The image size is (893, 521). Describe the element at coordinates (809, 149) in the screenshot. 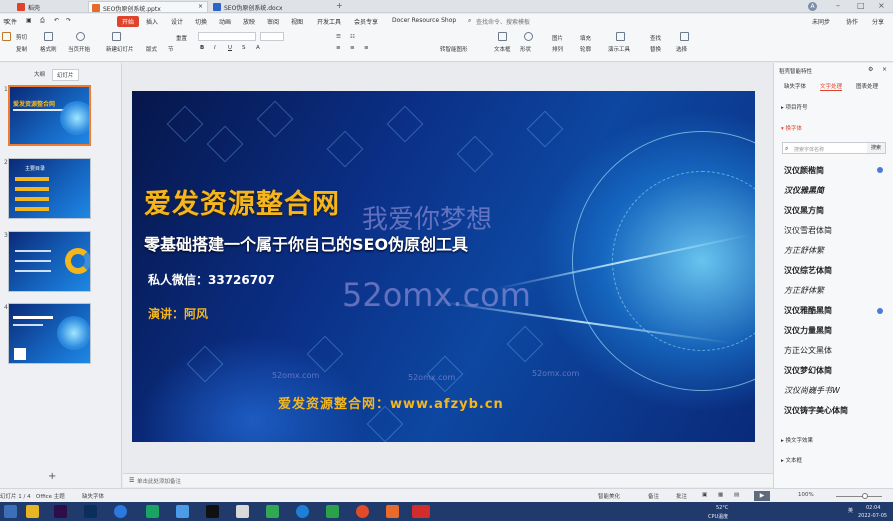

I see `font-search-input: 搜索字体名称` at that location.